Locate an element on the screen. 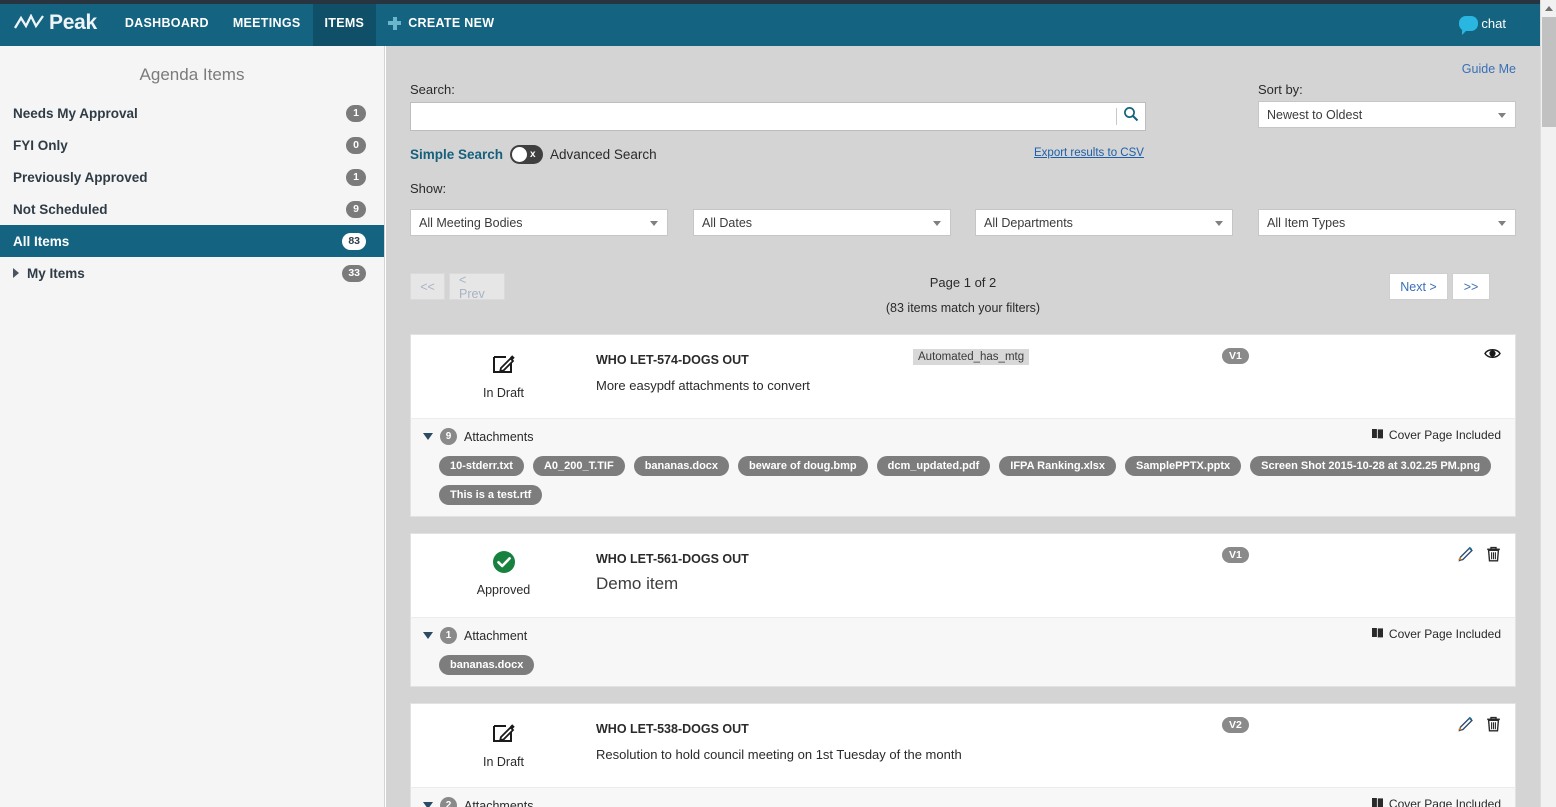 The image size is (1556, 807). status-label: In Draft is located at coordinates (503, 393).